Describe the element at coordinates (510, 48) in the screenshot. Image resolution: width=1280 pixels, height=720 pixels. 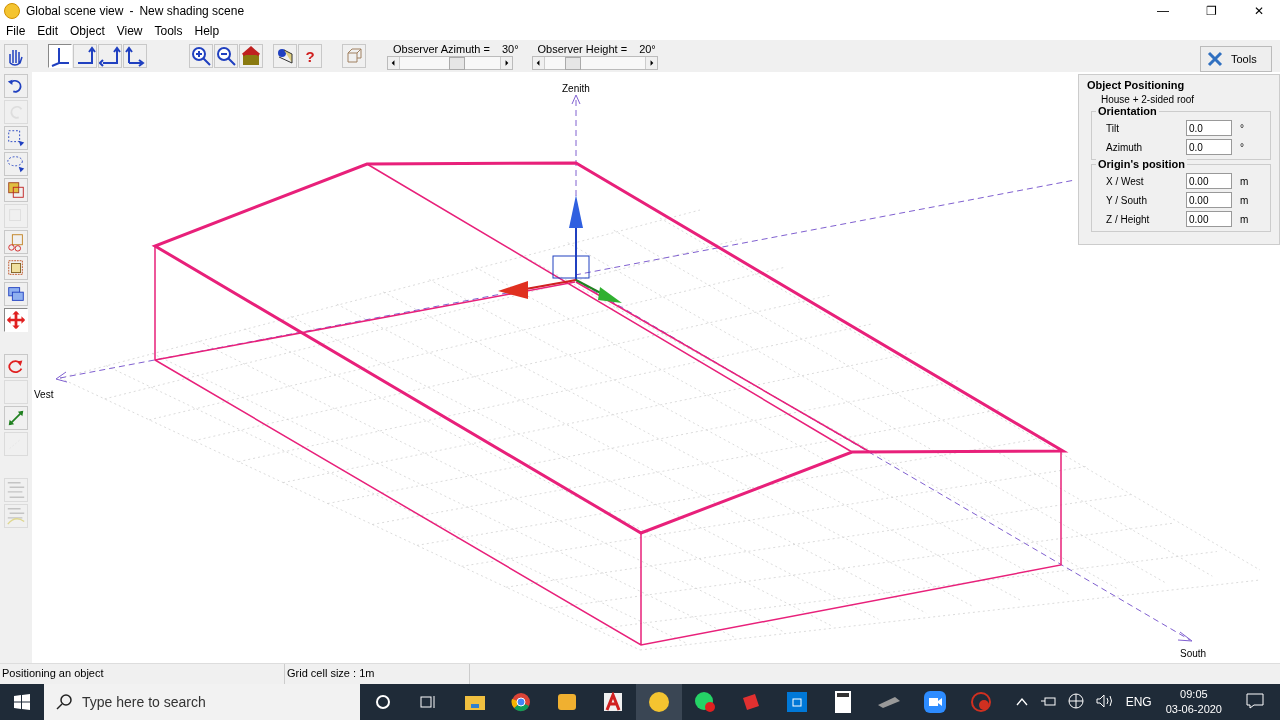
I see `slider-value: 30°` at that location.